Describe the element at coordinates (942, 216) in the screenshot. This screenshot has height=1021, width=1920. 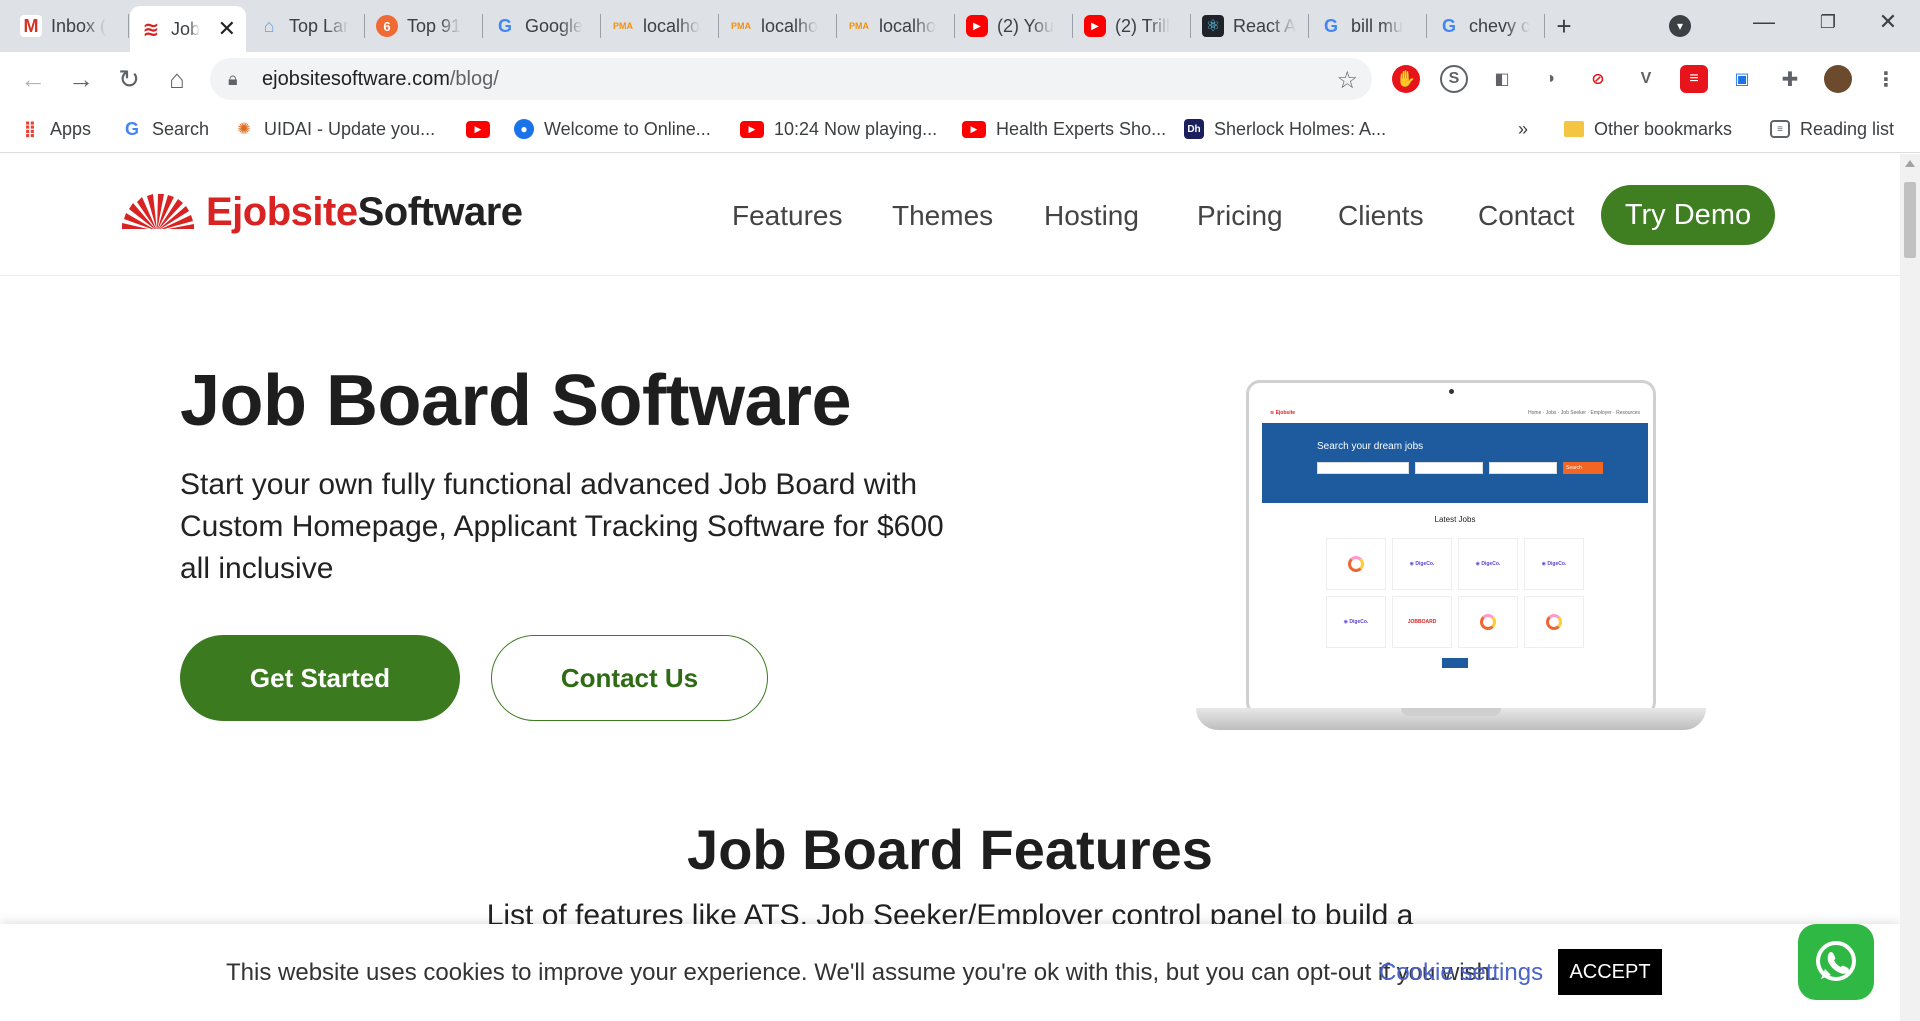
I see `nav-themes: Themes` at that location.